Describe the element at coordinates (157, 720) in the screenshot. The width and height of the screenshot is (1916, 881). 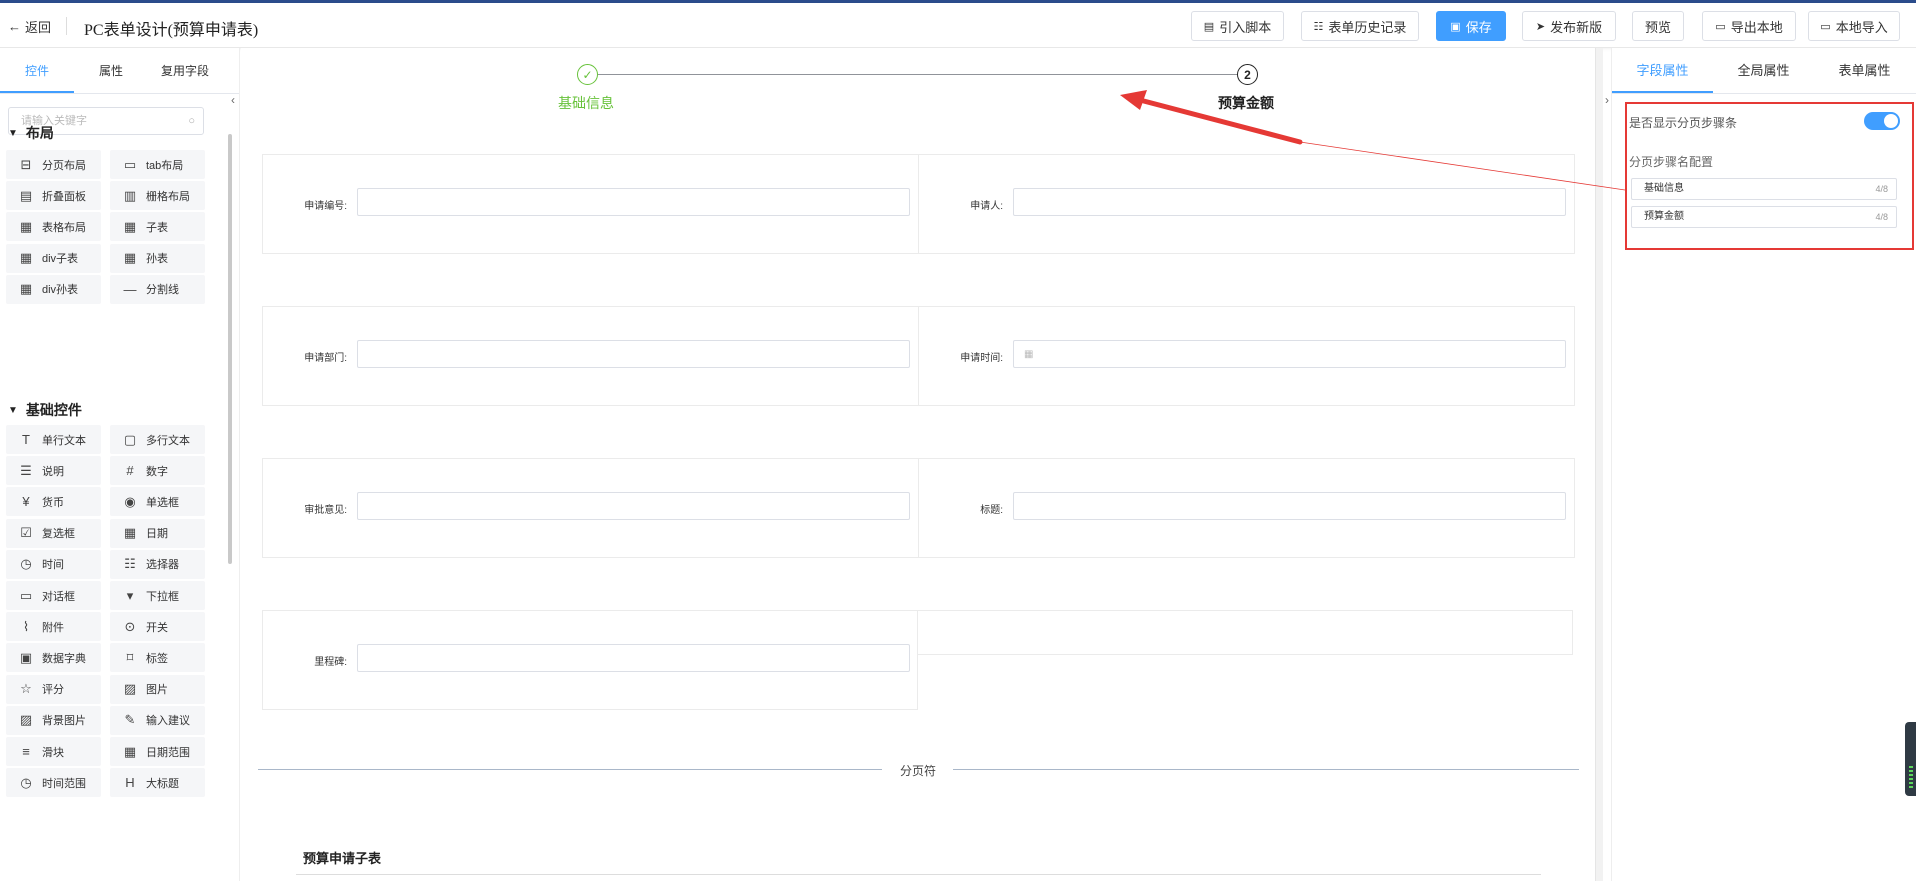
I see `component-item: ✎ 输入建议` at that location.